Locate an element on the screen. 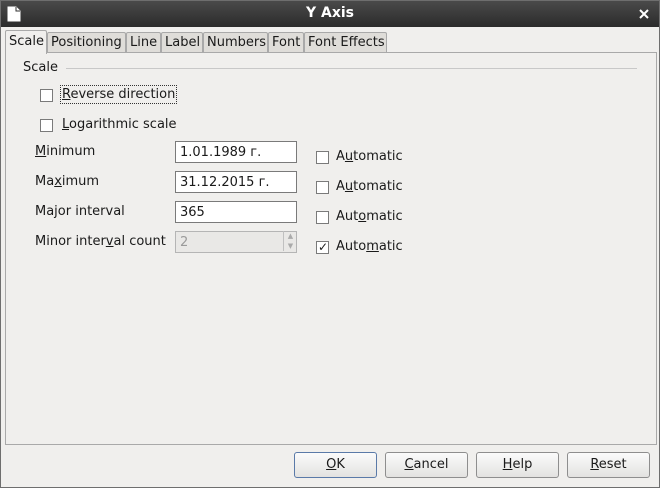  accelerator-key: o is located at coordinates (362, 216).